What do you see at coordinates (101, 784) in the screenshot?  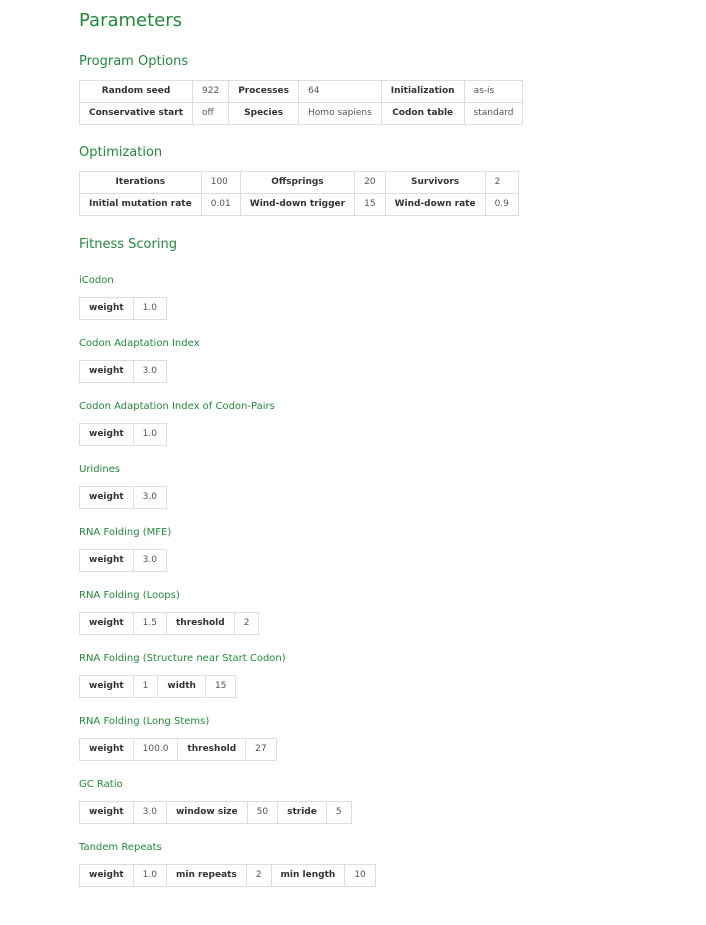 I see `scorer-title: GC Ratio` at bounding box center [101, 784].